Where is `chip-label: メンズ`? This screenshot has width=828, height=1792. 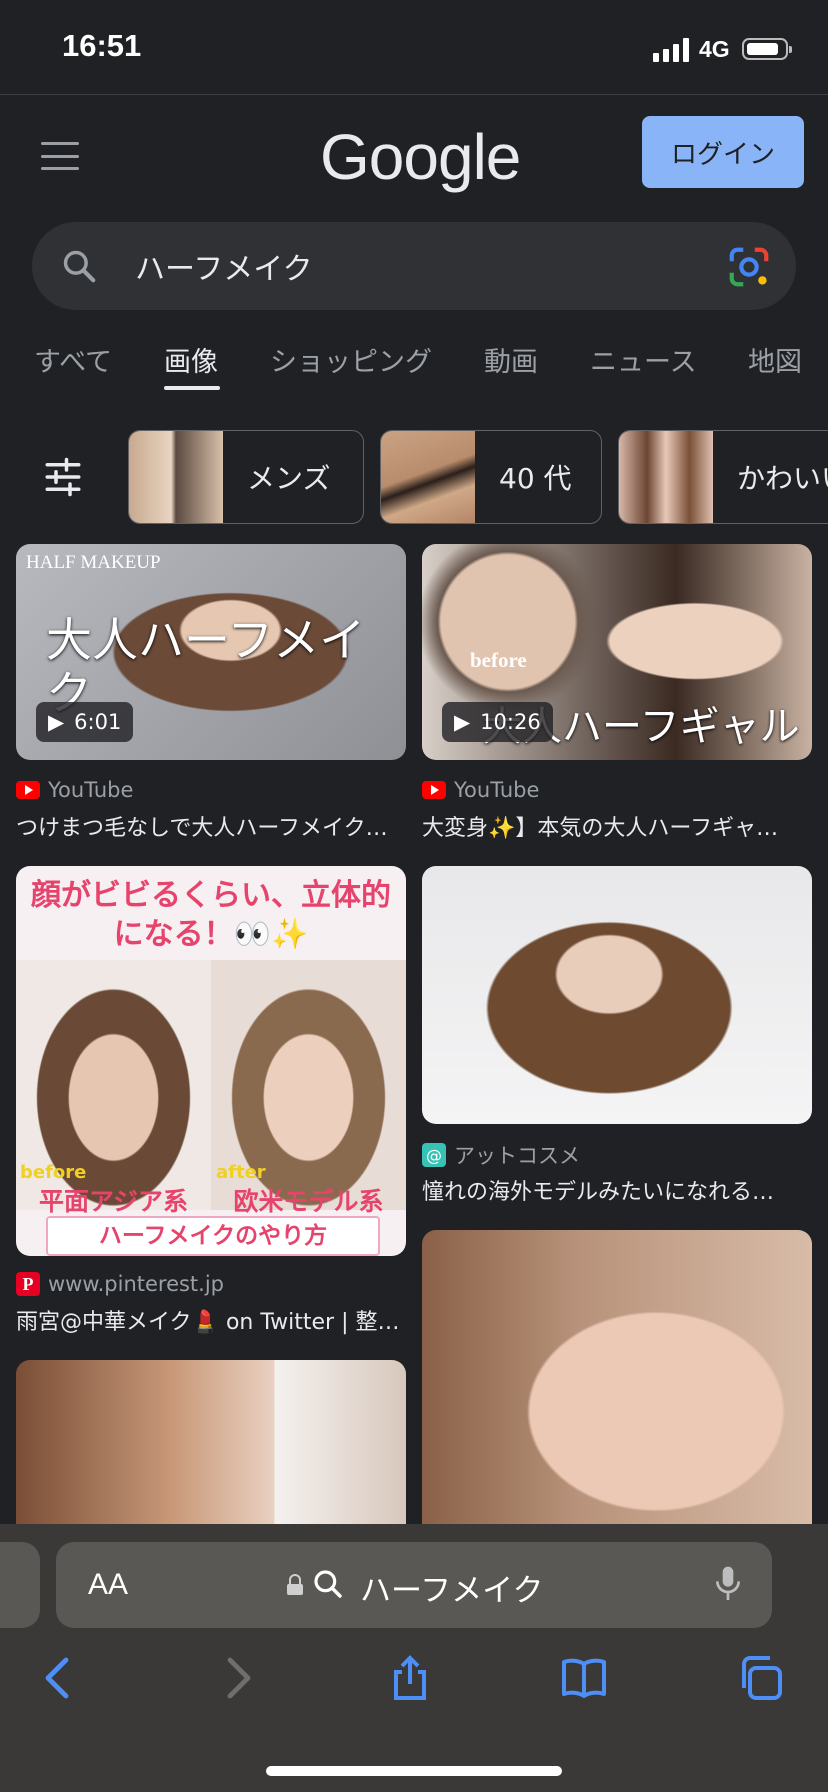
chip-label: メンズ is located at coordinates (289, 478).